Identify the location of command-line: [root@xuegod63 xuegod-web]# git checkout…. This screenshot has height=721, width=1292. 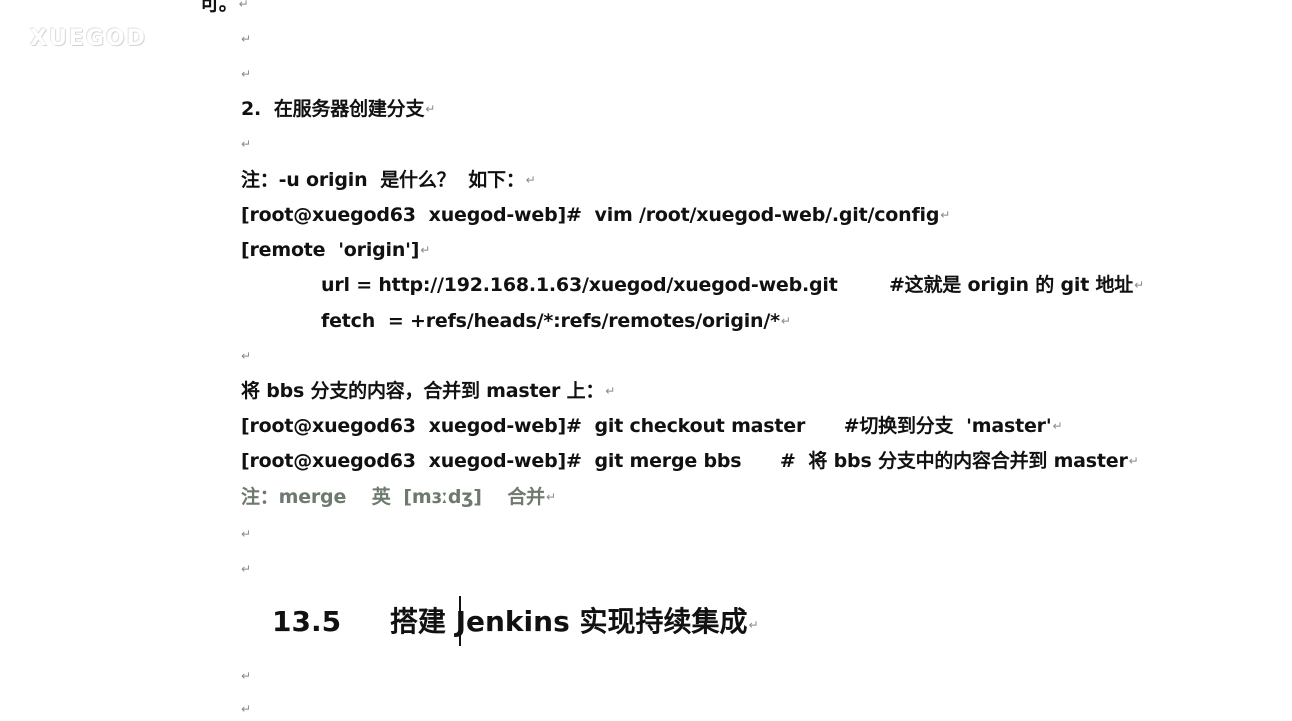
(652, 426).